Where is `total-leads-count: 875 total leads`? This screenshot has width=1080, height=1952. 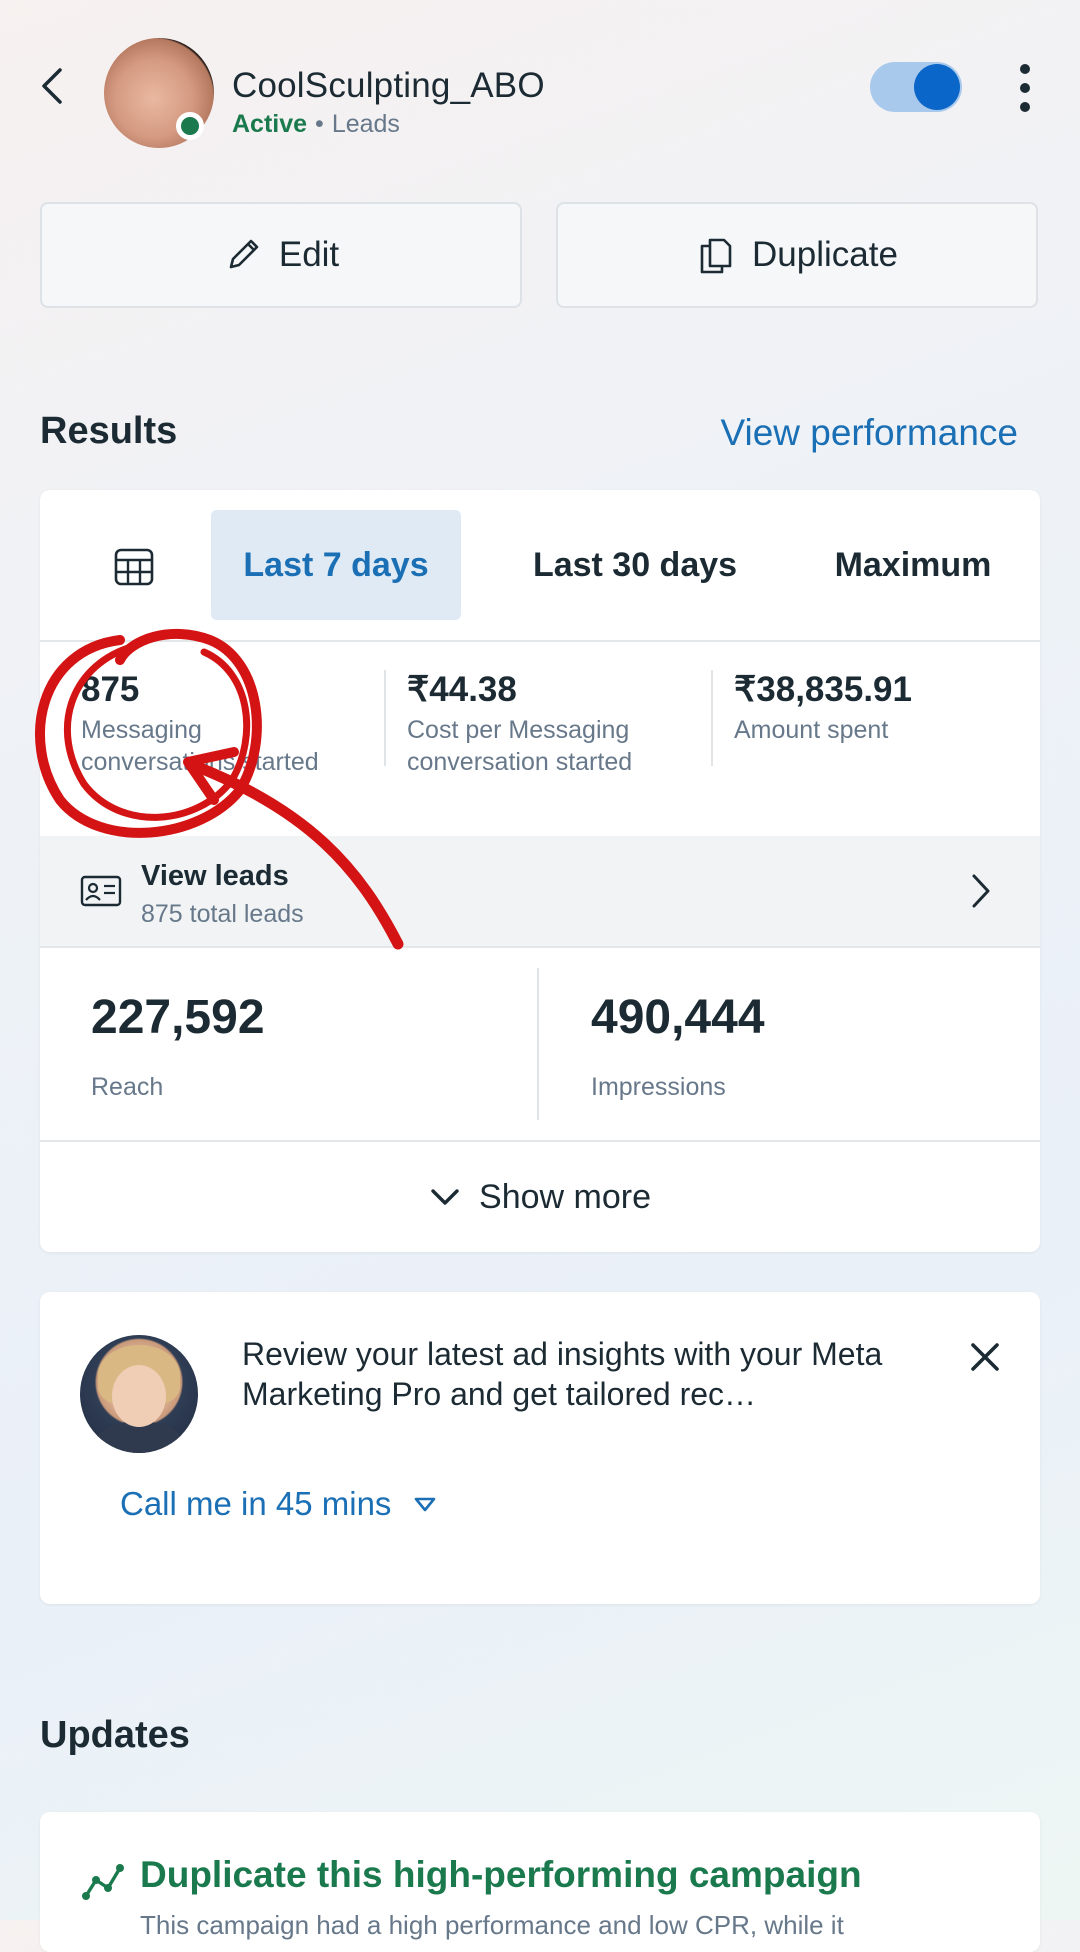
total-leads-count: 875 total leads is located at coordinates (222, 914).